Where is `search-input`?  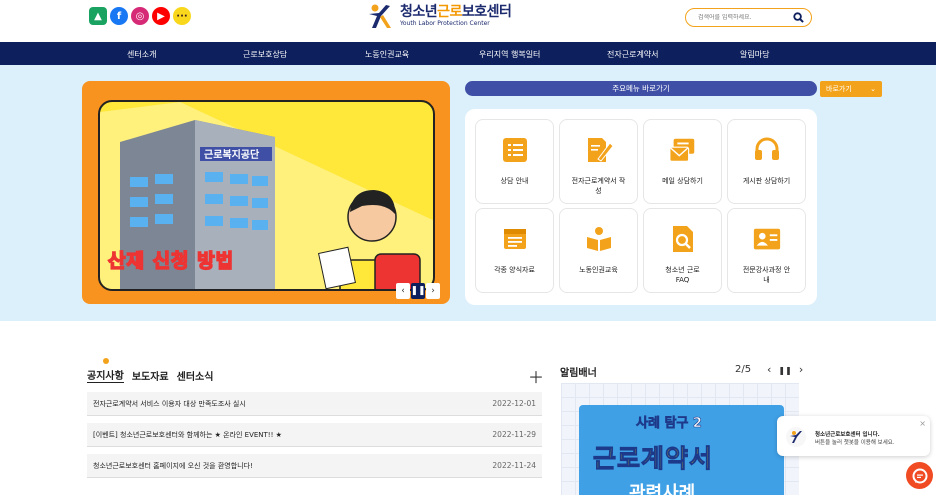 search-input is located at coordinates (745, 17).